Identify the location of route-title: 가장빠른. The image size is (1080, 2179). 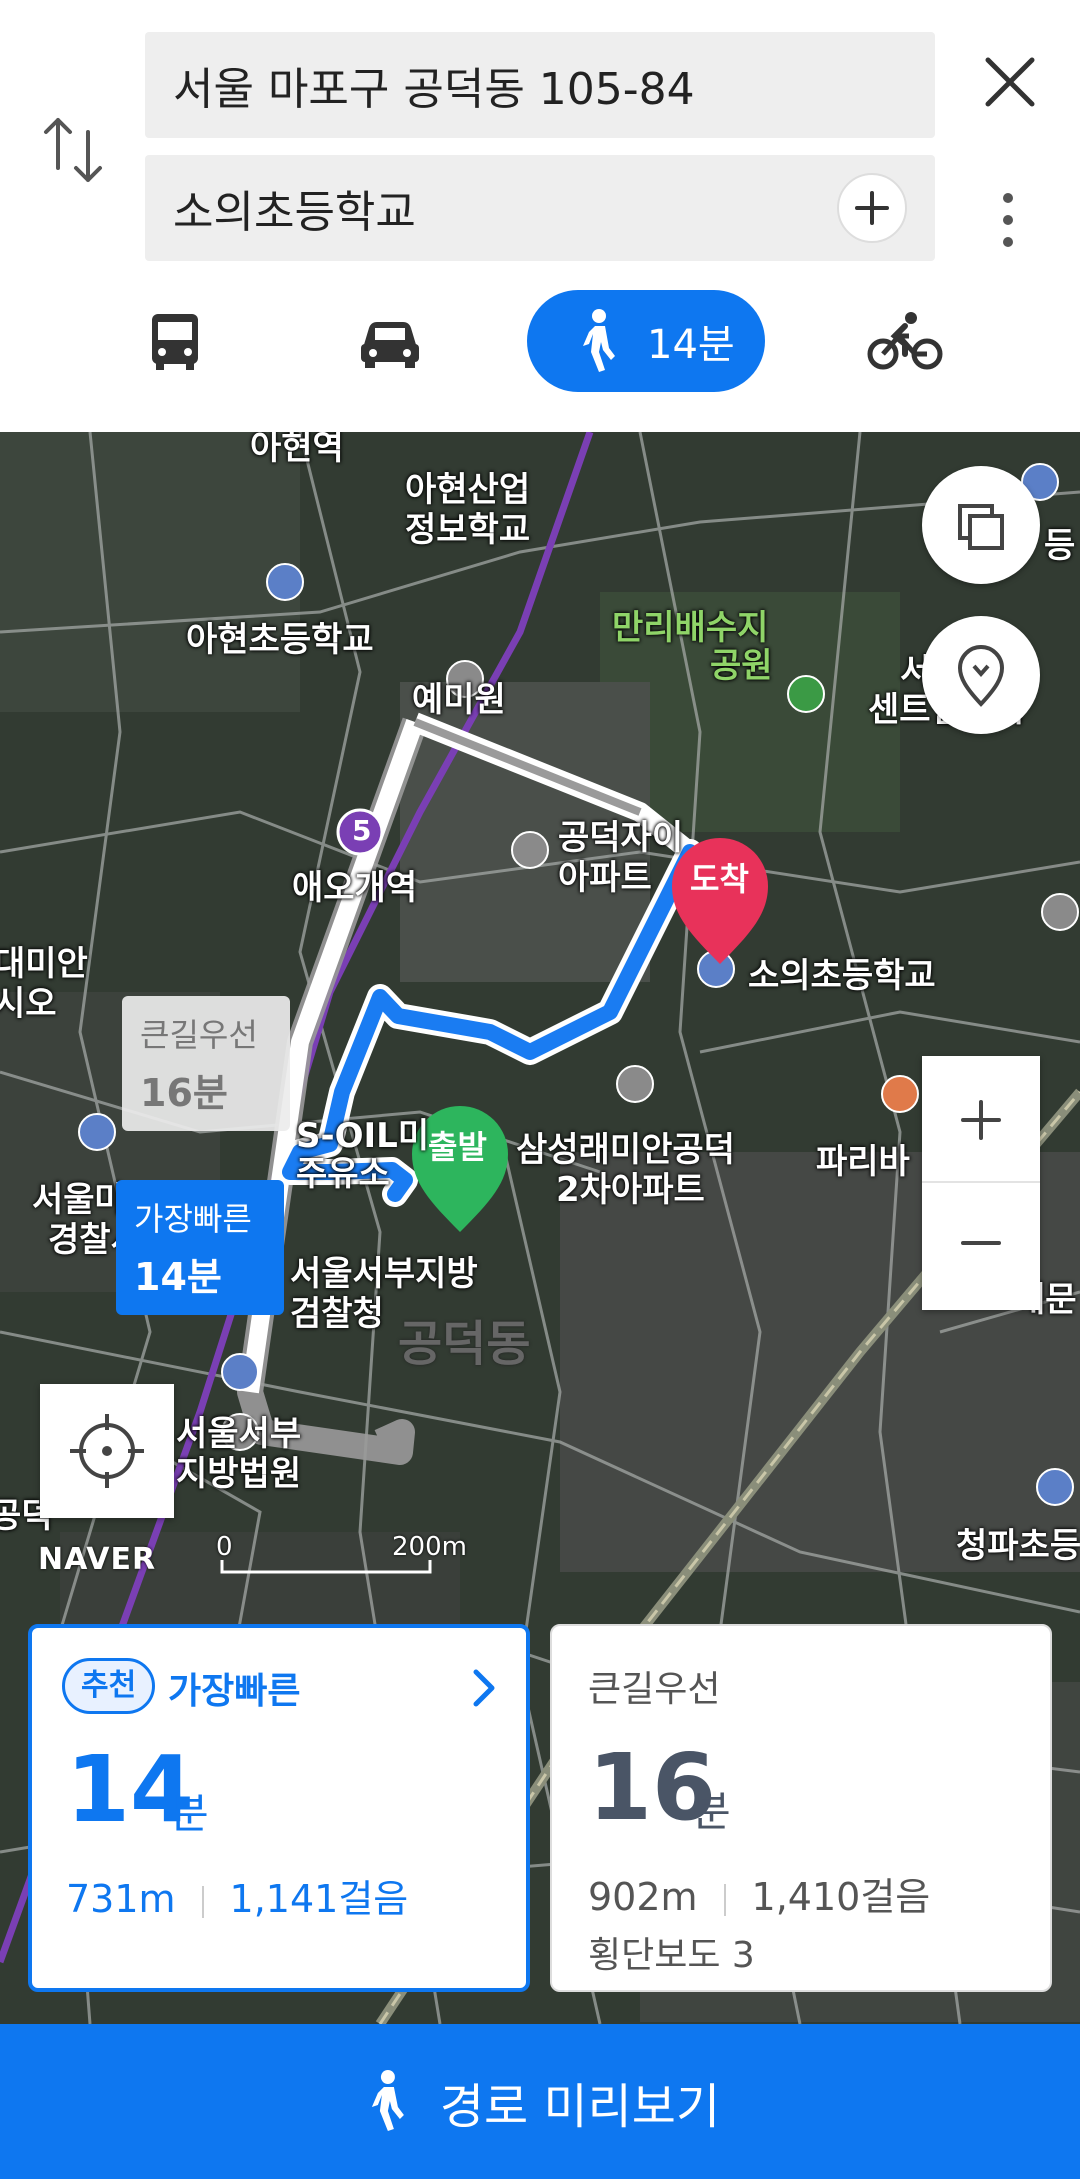
(234, 1691).